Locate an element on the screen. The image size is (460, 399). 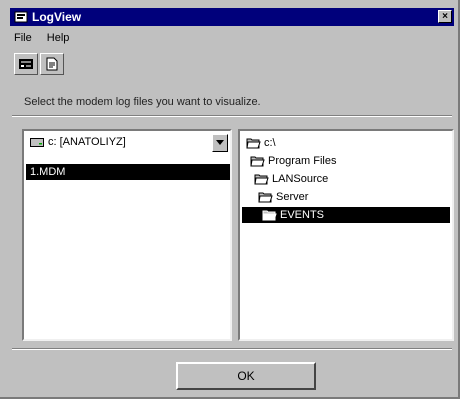
chevron-down-icon is located at coordinates (220, 142).